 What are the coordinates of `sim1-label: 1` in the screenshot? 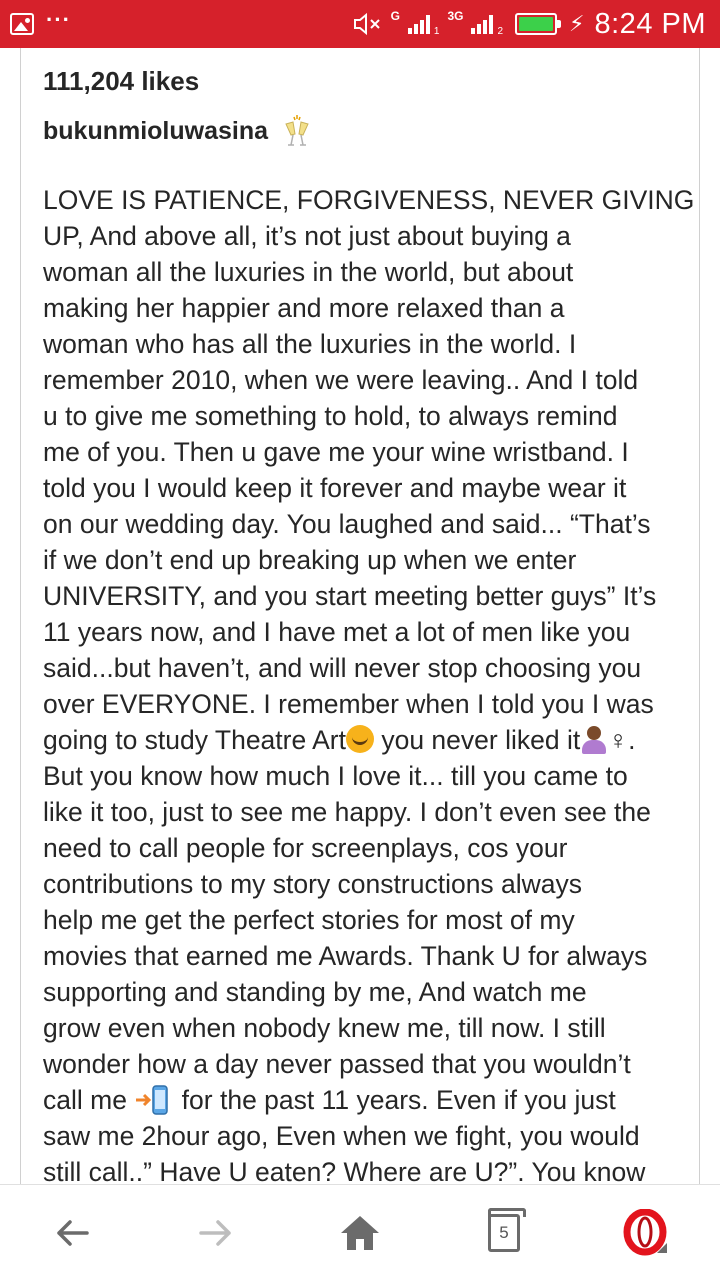 It's located at (436, 31).